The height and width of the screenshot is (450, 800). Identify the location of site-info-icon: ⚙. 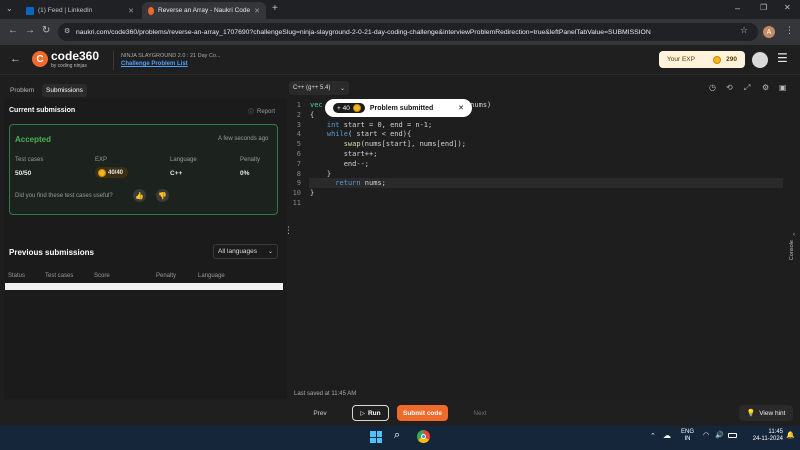
(67, 31).